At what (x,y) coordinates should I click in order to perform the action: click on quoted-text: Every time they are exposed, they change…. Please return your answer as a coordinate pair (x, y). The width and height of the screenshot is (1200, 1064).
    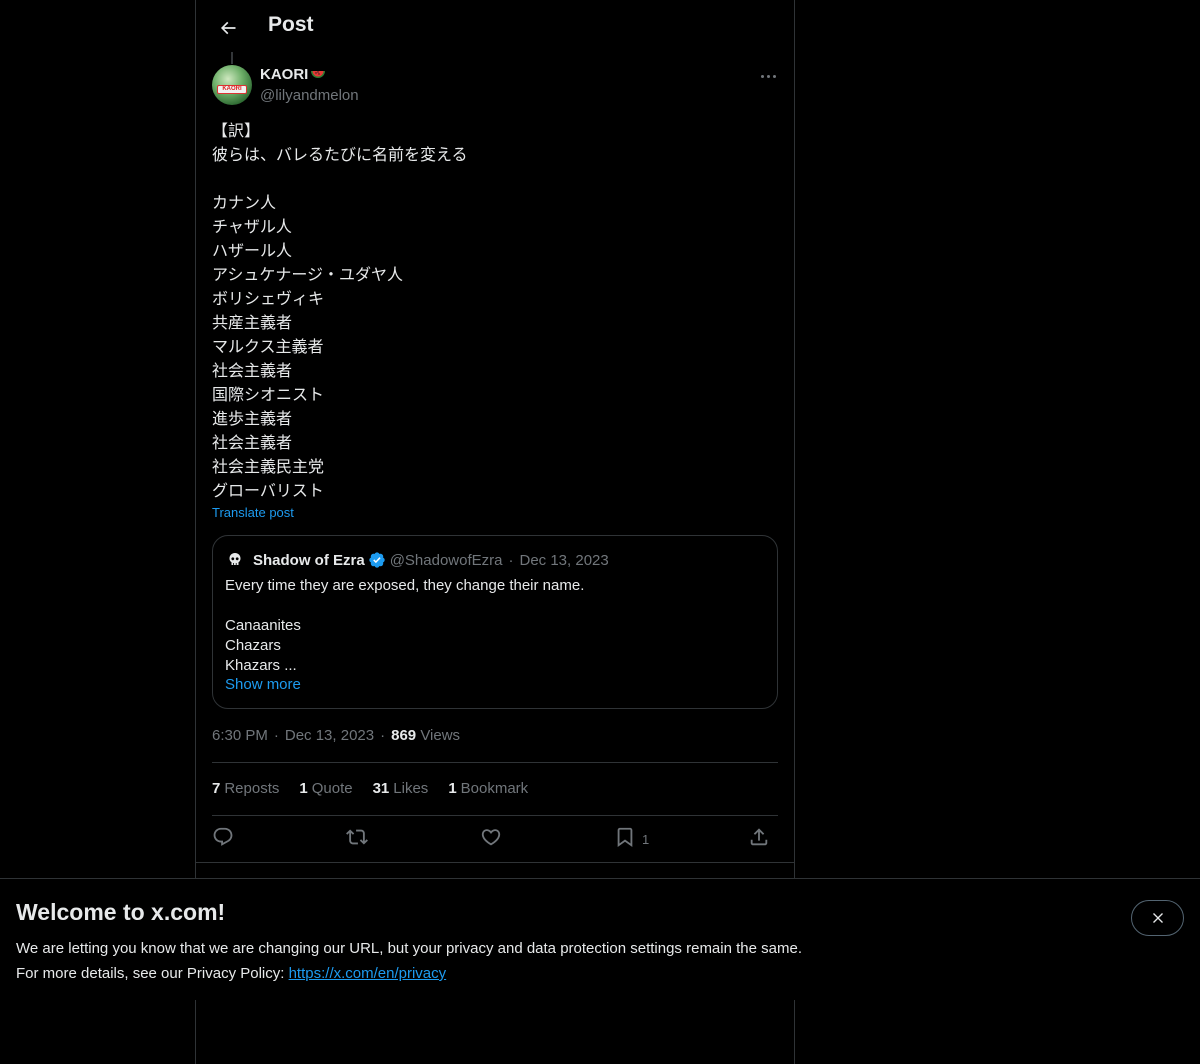
    Looking at the image, I should click on (405, 625).